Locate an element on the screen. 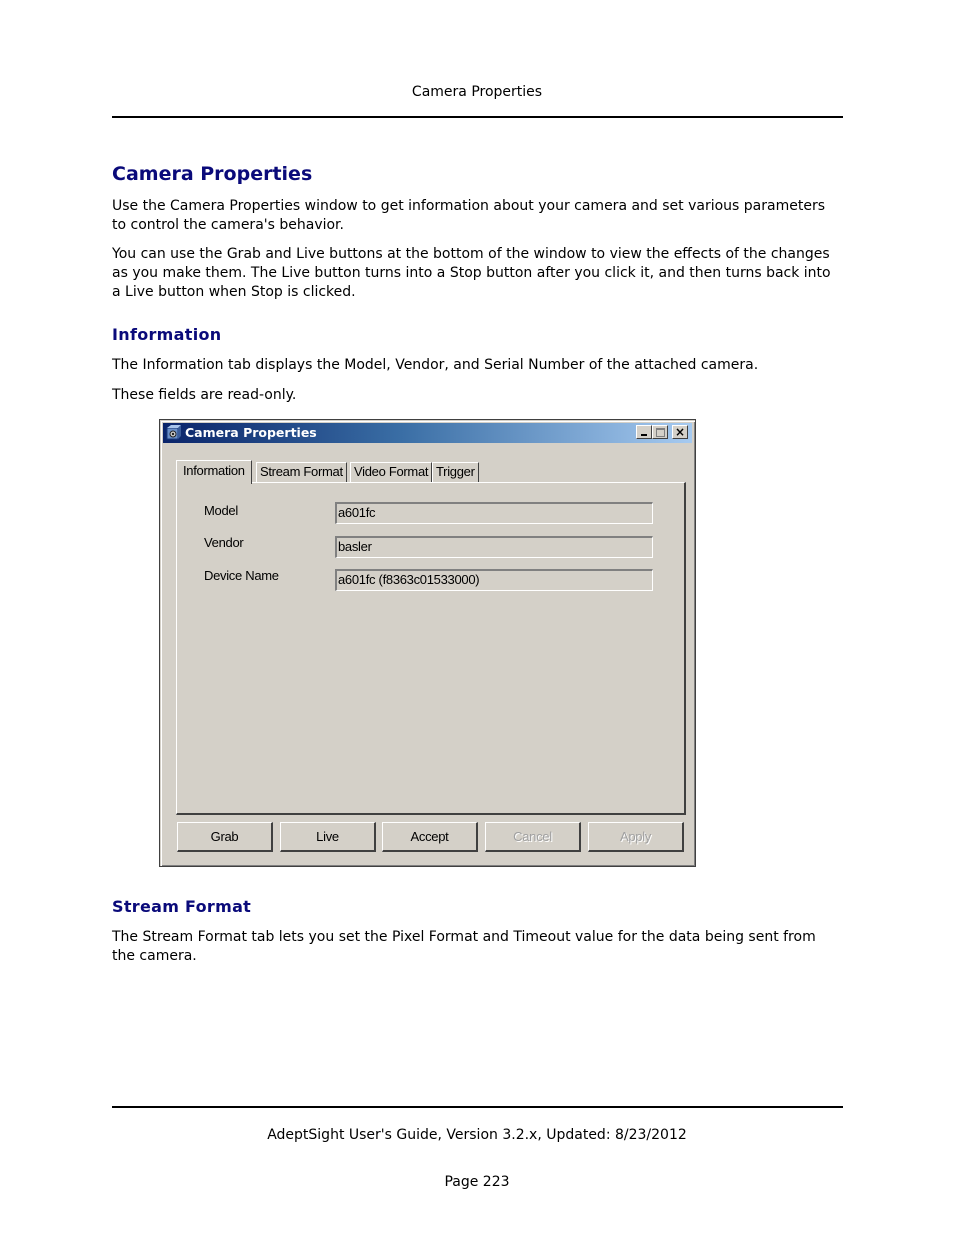 This screenshot has width=954, height=1235. running-head: Camera Properties is located at coordinates (477, 92).